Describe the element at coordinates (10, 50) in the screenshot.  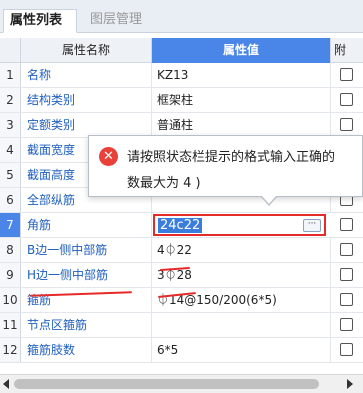
I see `header-index` at that location.